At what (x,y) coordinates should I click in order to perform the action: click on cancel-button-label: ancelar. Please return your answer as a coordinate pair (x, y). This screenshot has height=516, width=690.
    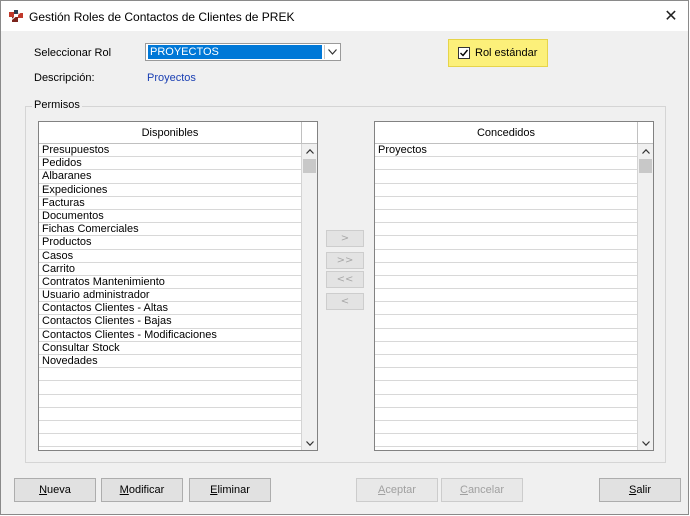
    Looking at the image, I should click on (486, 490).